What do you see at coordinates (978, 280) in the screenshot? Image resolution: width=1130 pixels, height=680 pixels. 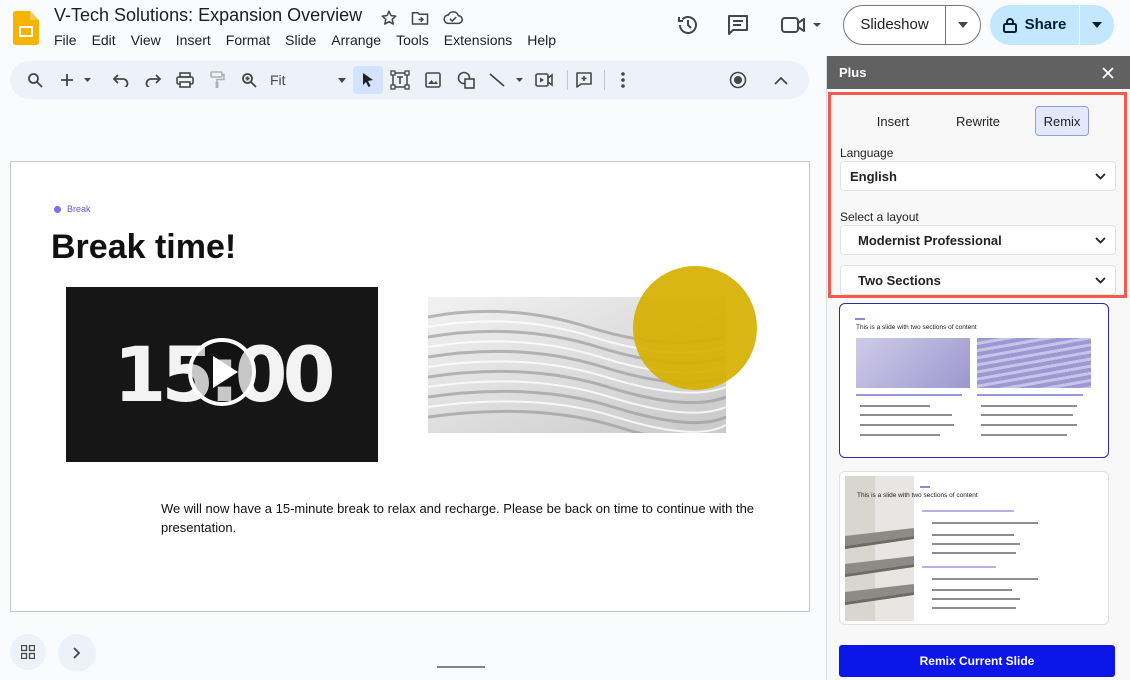 I see `layout-select: Two Sections` at bounding box center [978, 280].